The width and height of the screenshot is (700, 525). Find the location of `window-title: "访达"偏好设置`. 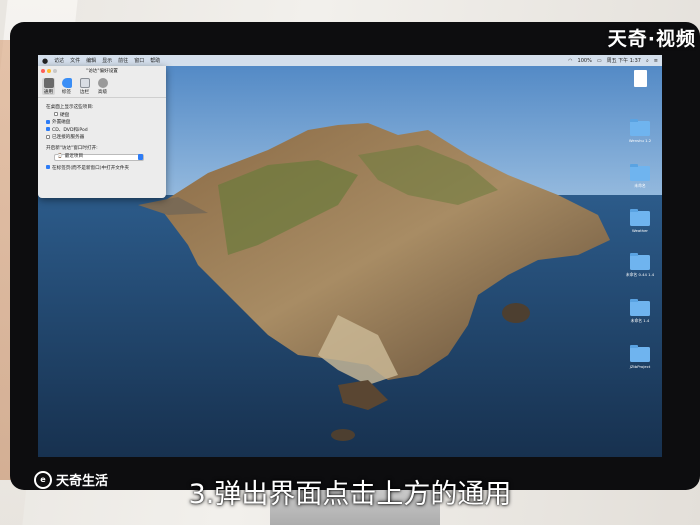

window-title: "访达"偏好设置 is located at coordinates (102, 71).